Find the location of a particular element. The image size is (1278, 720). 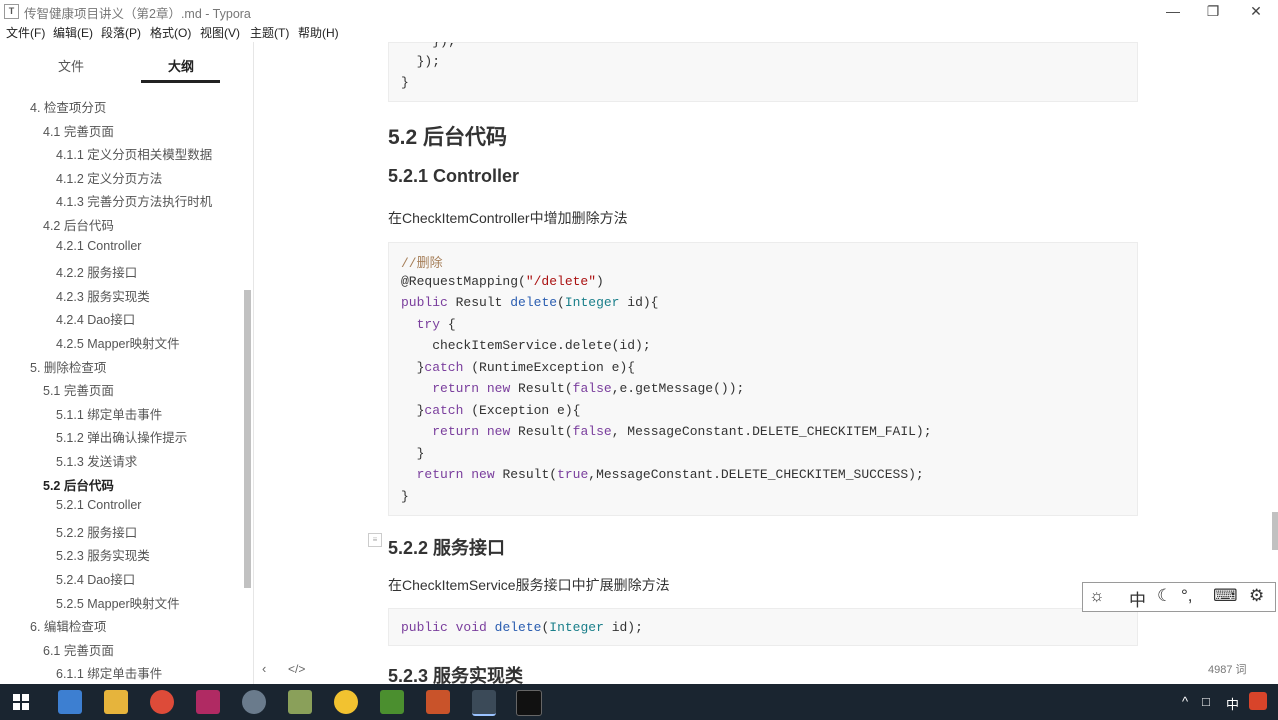

terminal-icon is located at coordinates (529, 703).